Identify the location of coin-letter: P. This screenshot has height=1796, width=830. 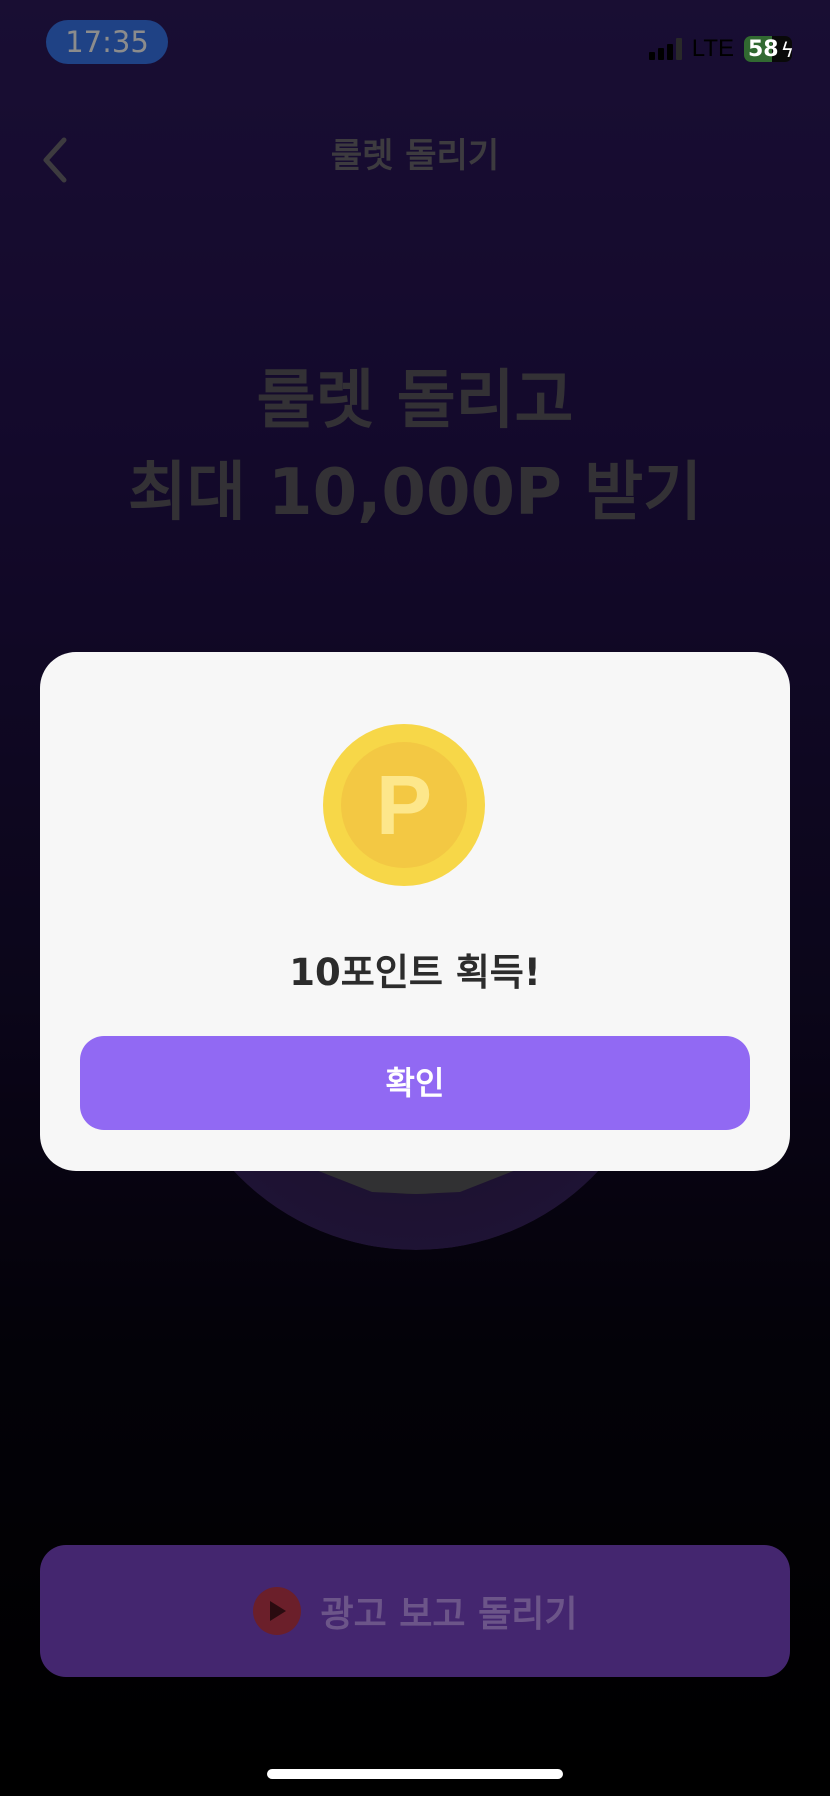
(404, 805).